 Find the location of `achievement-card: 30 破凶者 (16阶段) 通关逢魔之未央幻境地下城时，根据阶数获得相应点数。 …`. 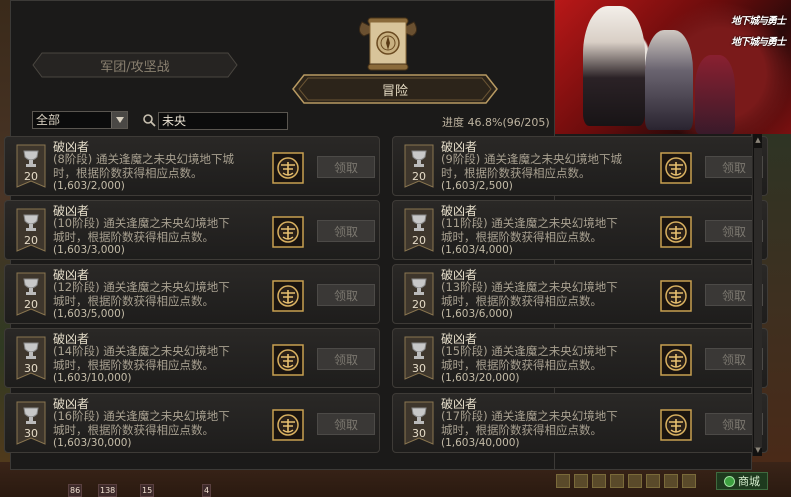

achievement-card: 30 破凶者 (16阶段) 通关逢魔之未央幻境地下城时，根据阶数获得相应点数。 … is located at coordinates (192, 423).